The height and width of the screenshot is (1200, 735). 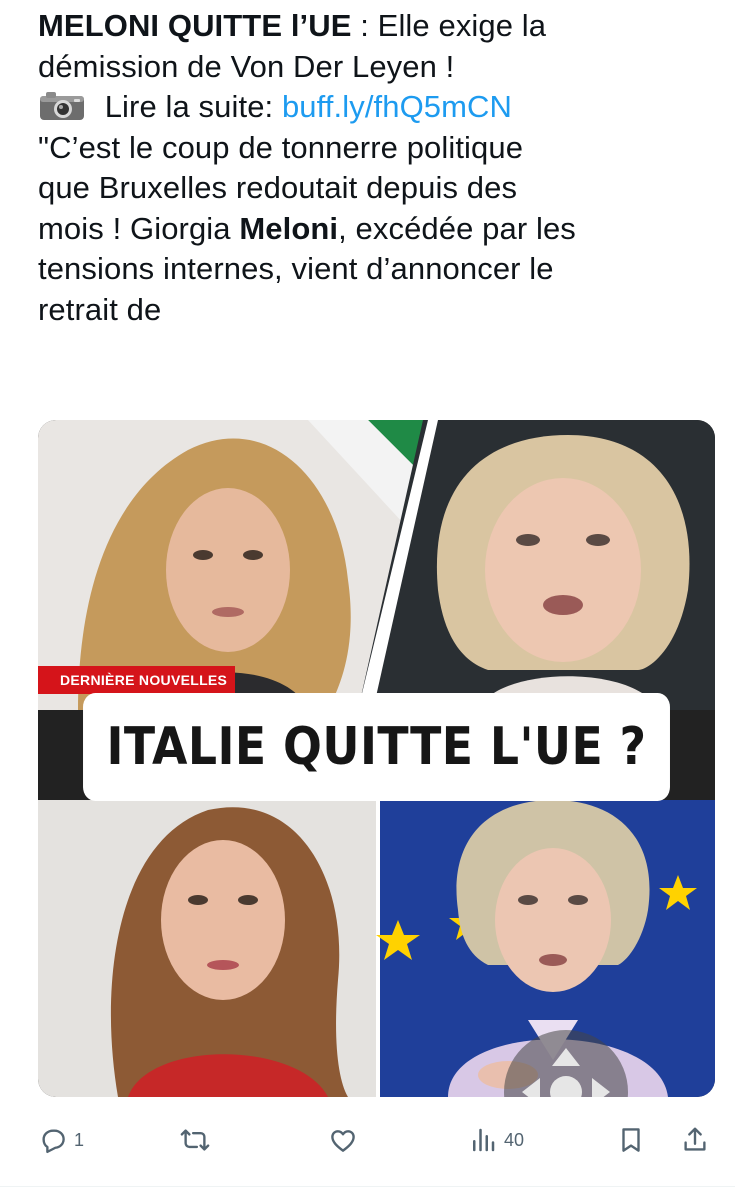 I want to click on tweet-line-1: MELONI QUITTE l’UE : Elle exige la, so click(x=378, y=26).